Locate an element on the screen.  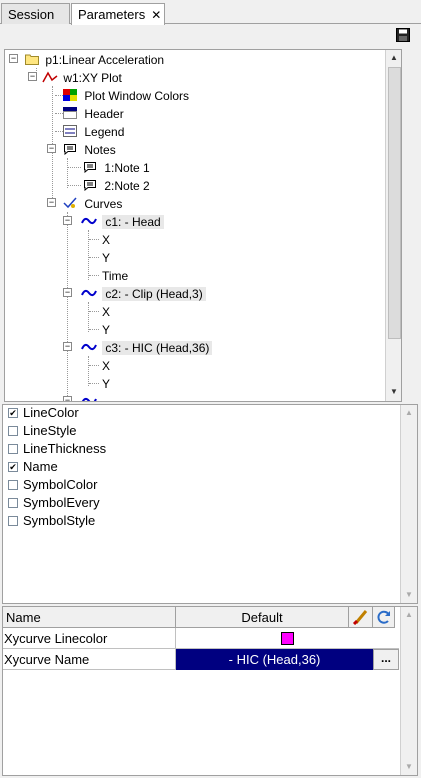
tree-label: p1:Linear Acceleration is located at coordinates (105, 60).